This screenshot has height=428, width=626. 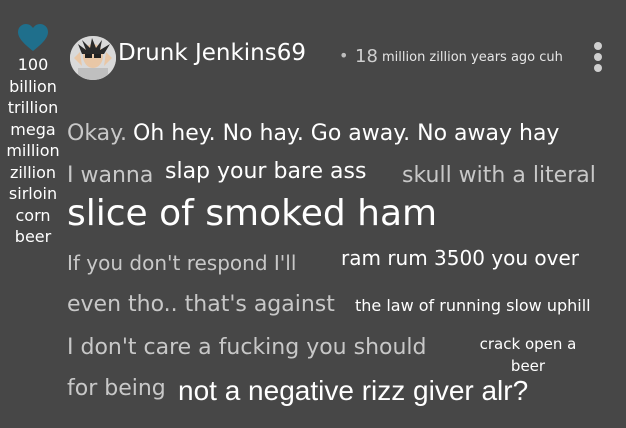 What do you see at coordinates (247, 347) in the screenshot?
I see `comment-text: I don't care a fucking you should` at bounding box center [247, 347].